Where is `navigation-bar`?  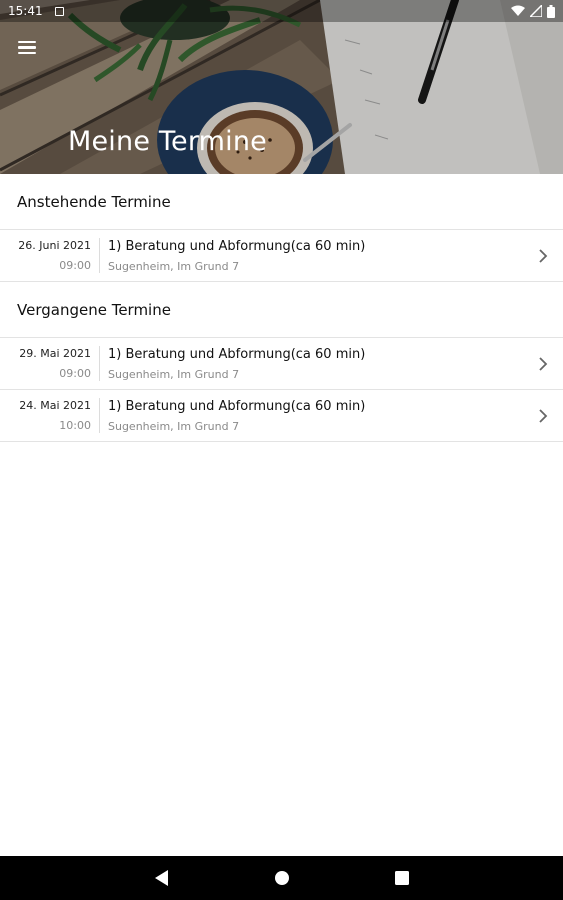
navigation-bar is located at coordinates (281, 878).